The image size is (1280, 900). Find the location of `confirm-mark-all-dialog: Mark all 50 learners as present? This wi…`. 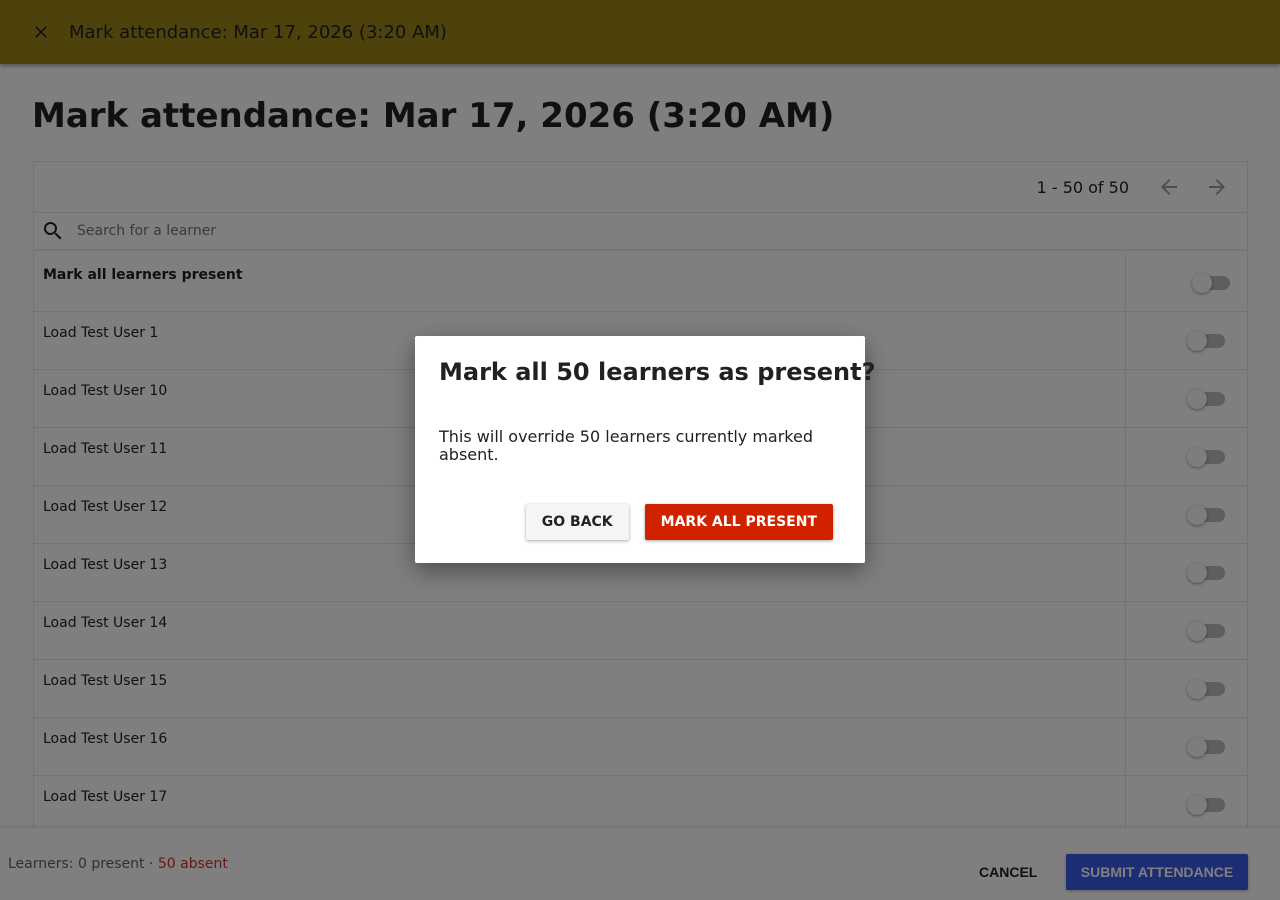

confirm-mark-all-dialog: Mark all 50 learners as present? This wi… is located at coordinates (645, 449).